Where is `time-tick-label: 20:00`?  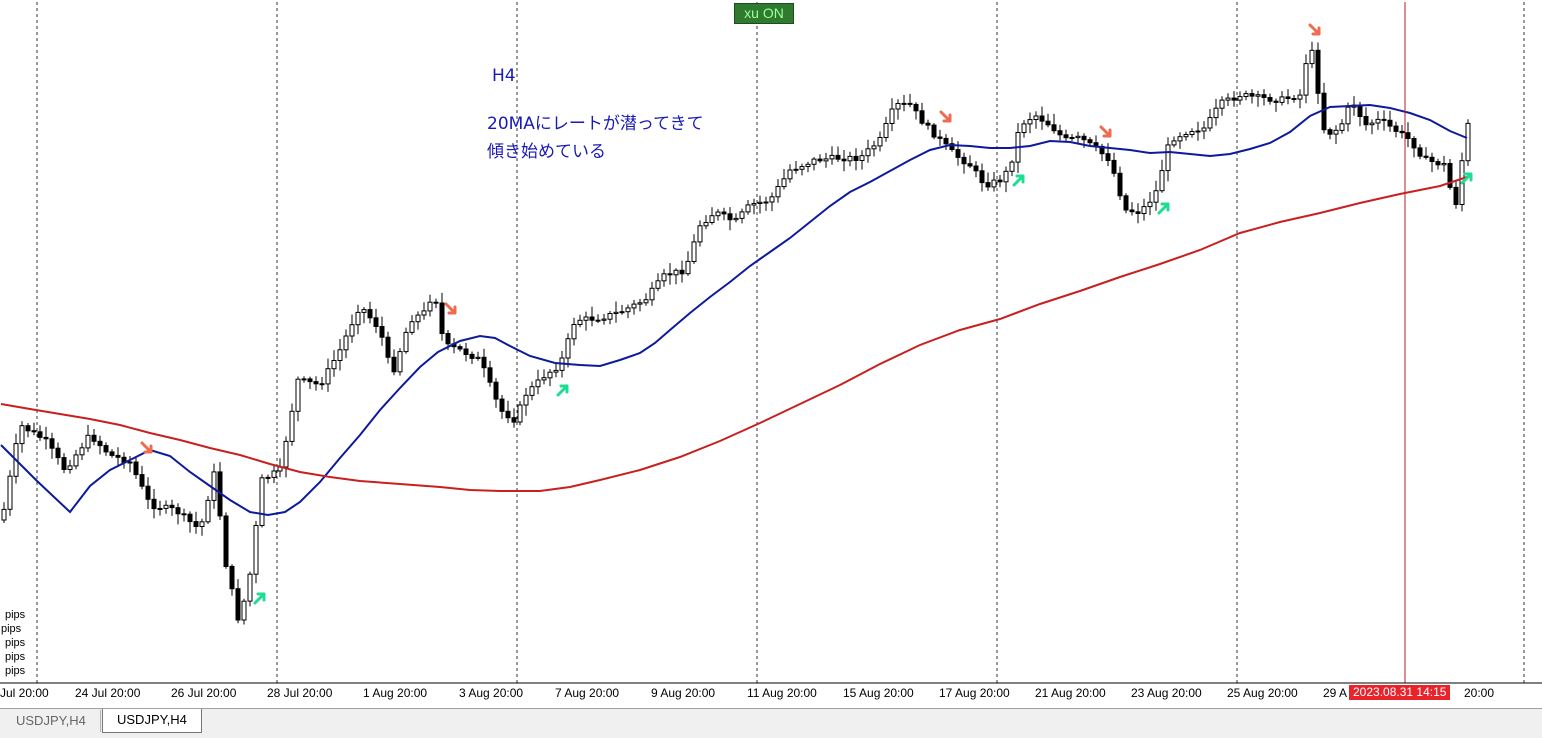
time-tick-label: 20:00 is located at coordinates (1479, 693).